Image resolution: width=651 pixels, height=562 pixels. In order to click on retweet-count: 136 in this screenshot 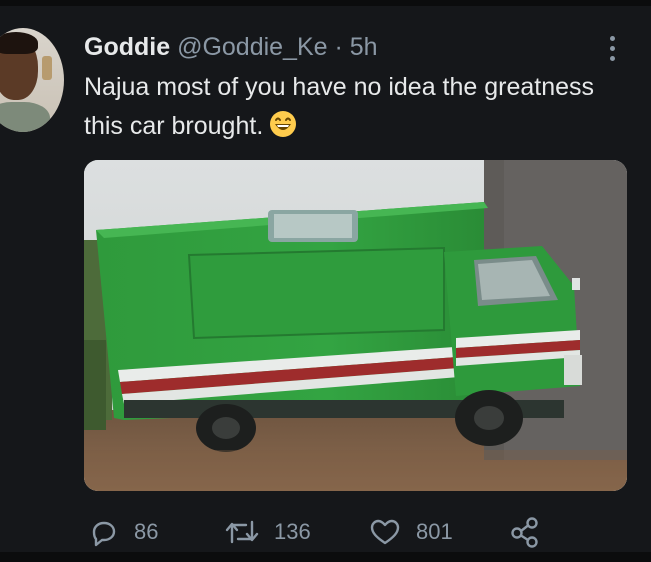, I will do `click(292, 531)`.